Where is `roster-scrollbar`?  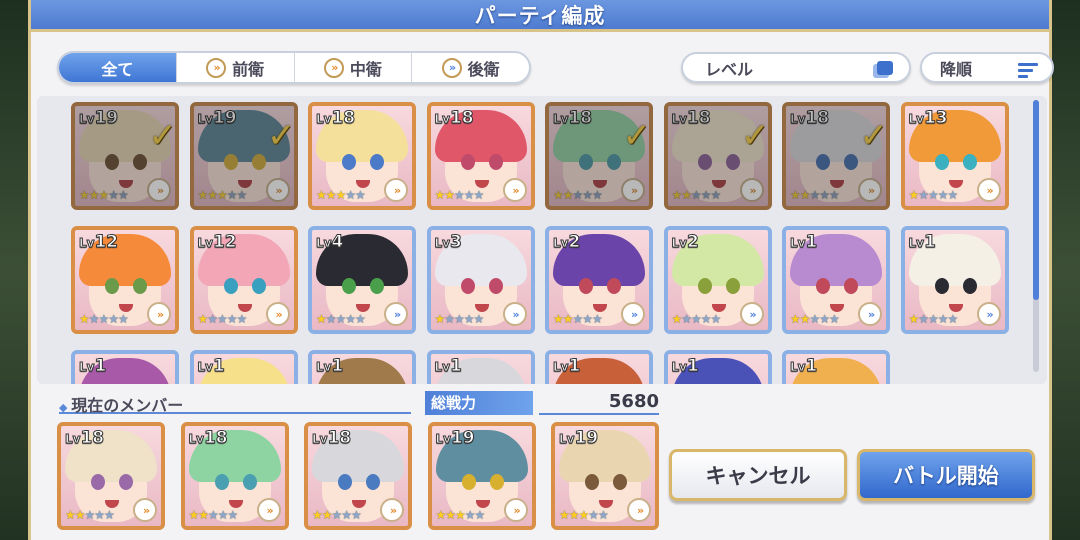
roster-scrollbar is located at coordinates (1036, 236).